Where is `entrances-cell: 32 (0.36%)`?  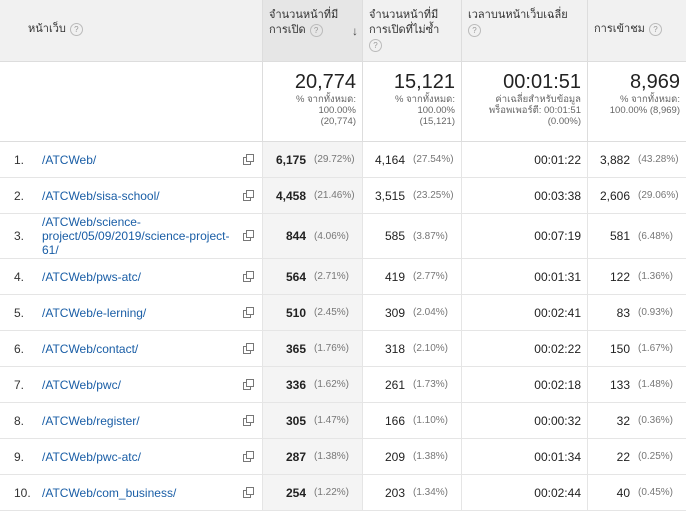
entrances-cell: 32 (0.36%) is located at coordinates (636, 420).